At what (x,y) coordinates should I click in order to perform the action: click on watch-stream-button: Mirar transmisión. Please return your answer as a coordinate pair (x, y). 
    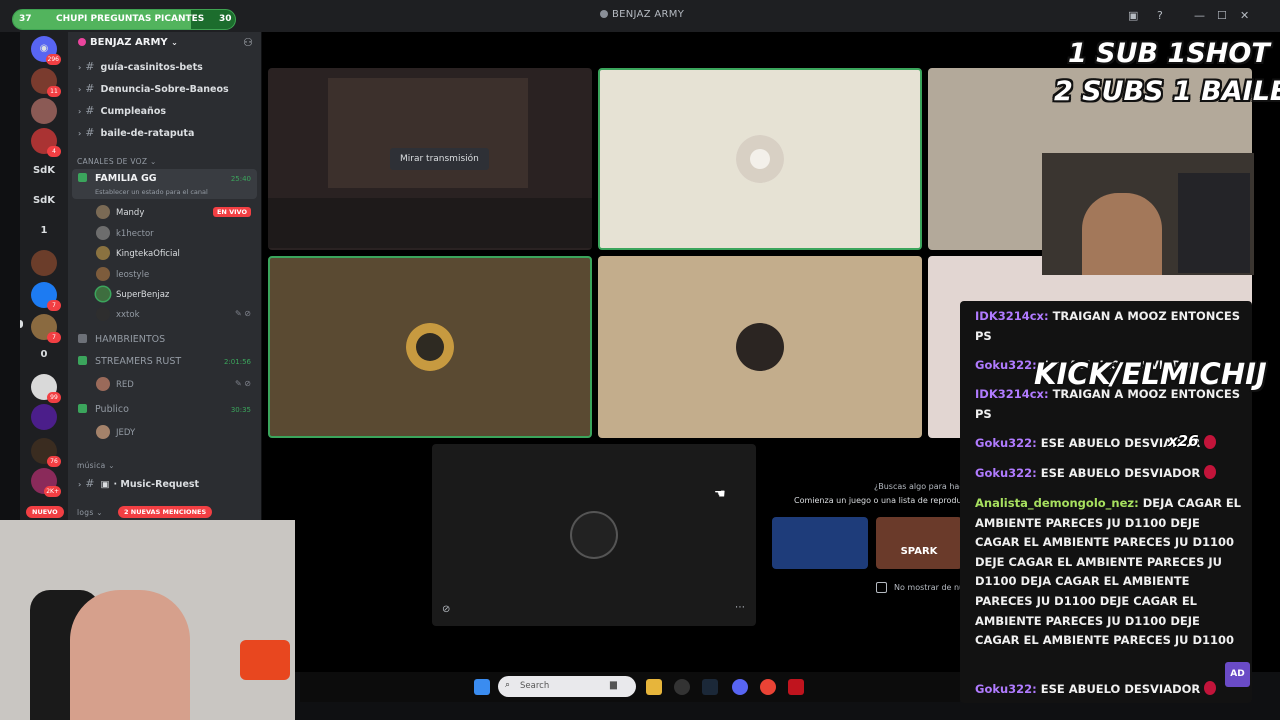
    Looking at the image, I should click on (439, 159).